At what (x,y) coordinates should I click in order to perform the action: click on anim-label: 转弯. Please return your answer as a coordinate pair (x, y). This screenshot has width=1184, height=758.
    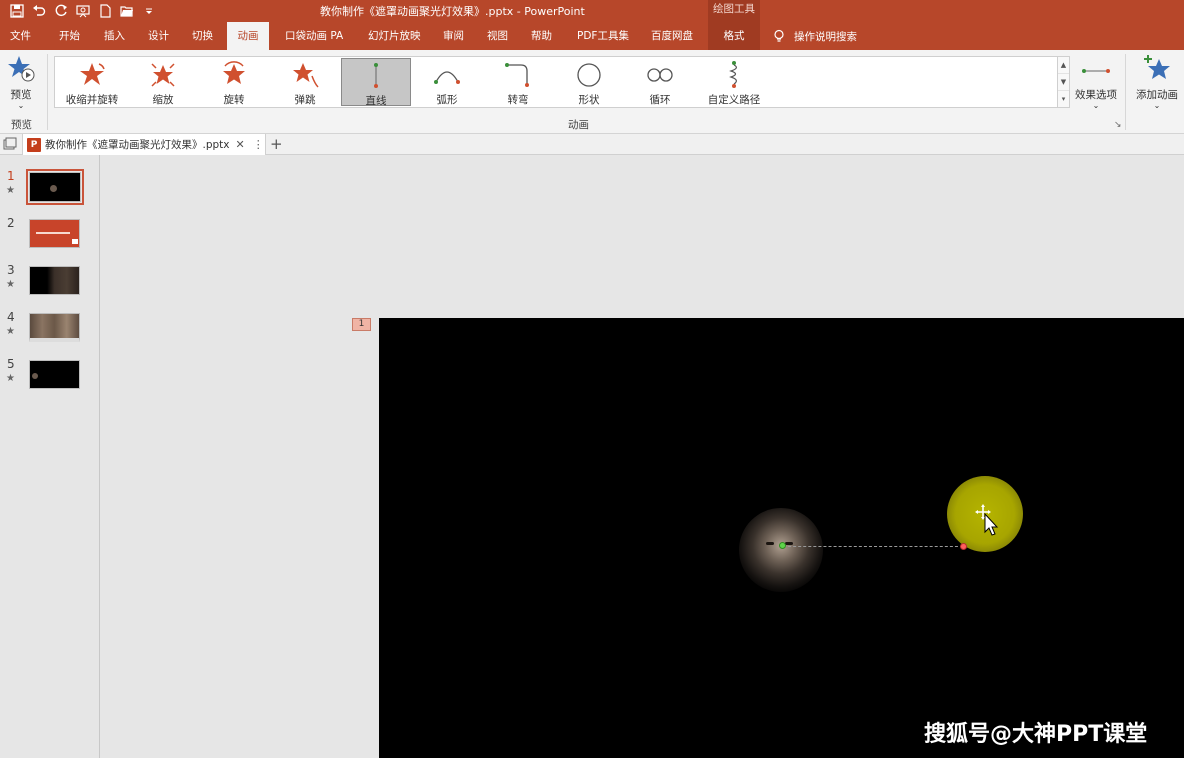
    Looking at the image, I should click on (518, 100).